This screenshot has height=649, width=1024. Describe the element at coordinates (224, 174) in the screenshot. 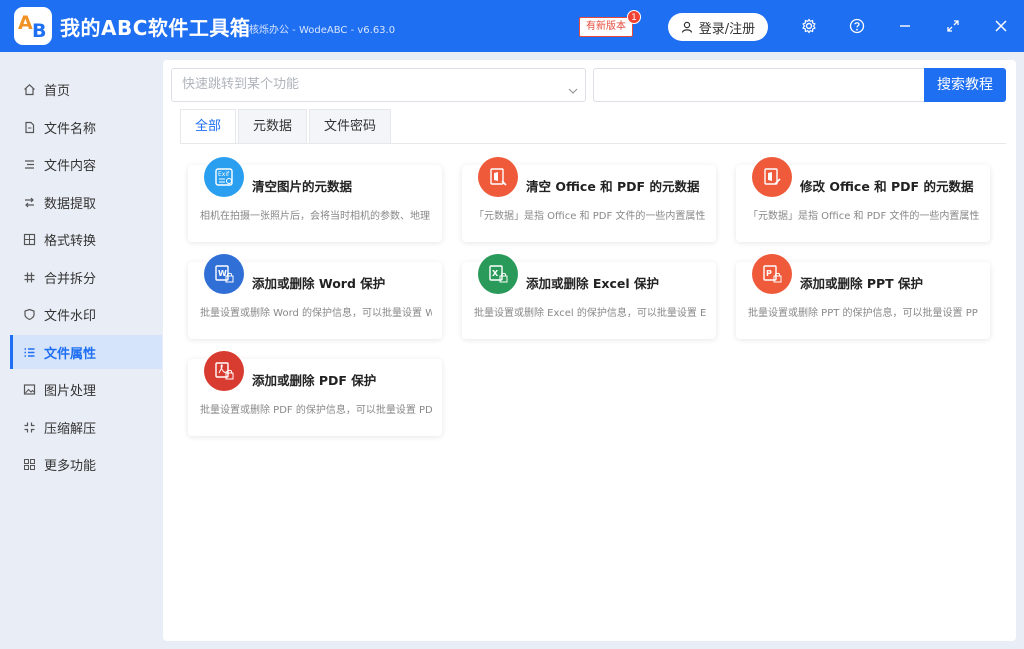

I see `svg-text: Exif` at that location.